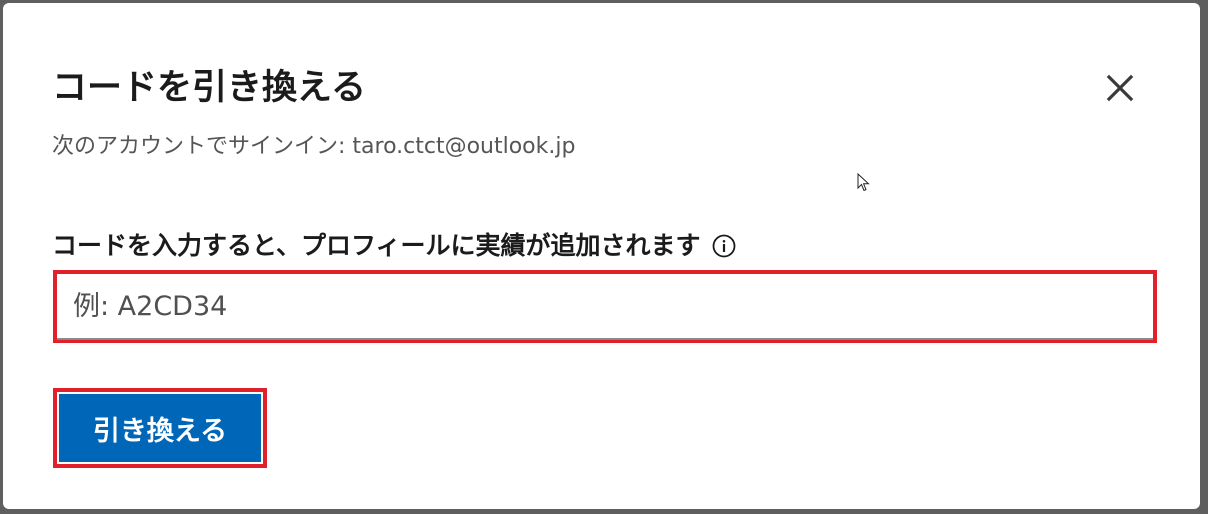 The image size is (1208, 514). I want to click on code-input-container, so click(605, 306).